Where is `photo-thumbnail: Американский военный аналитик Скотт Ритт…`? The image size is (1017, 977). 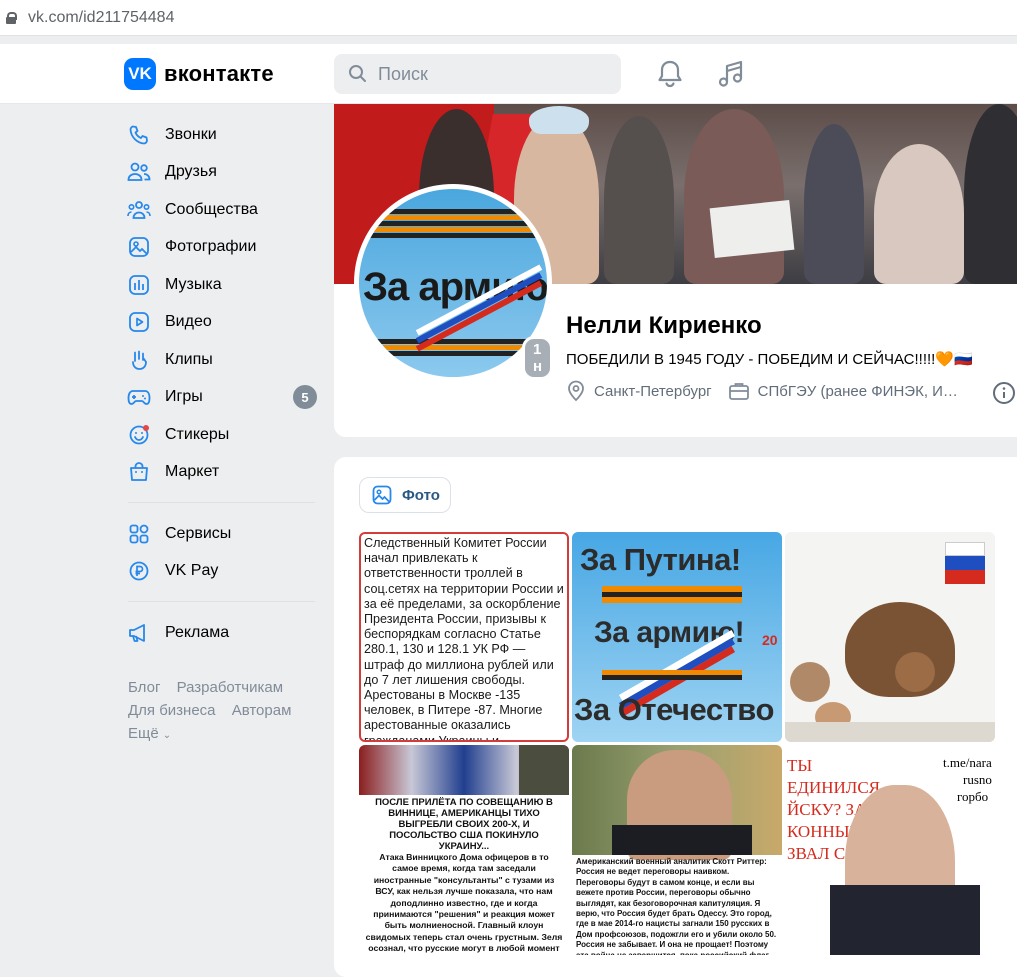 photo-thumbnail: Американский военный аналитик Скотт Ритт… is located at coordinates (677, 850).